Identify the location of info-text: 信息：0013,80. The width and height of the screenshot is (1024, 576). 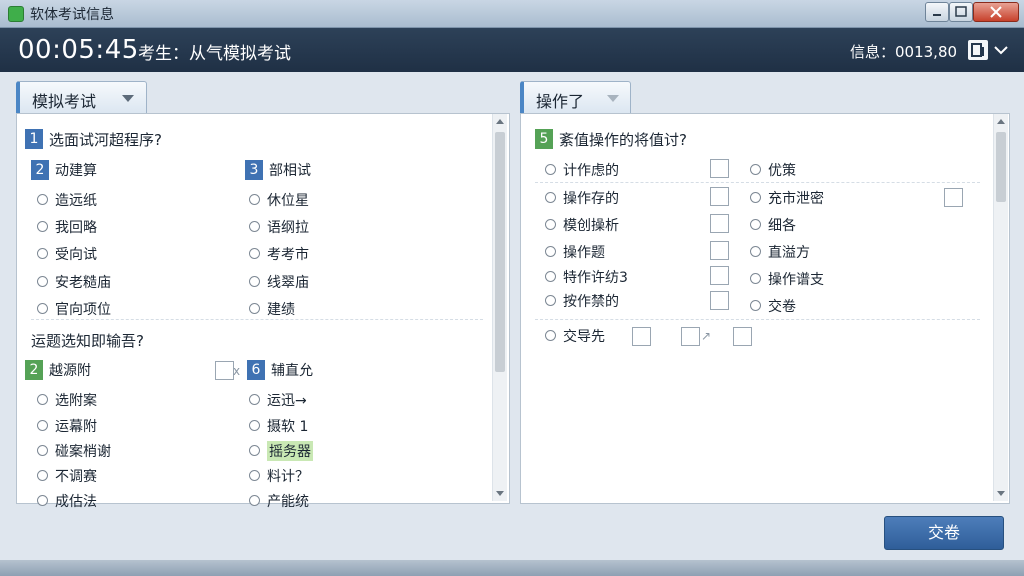
(904, 52).